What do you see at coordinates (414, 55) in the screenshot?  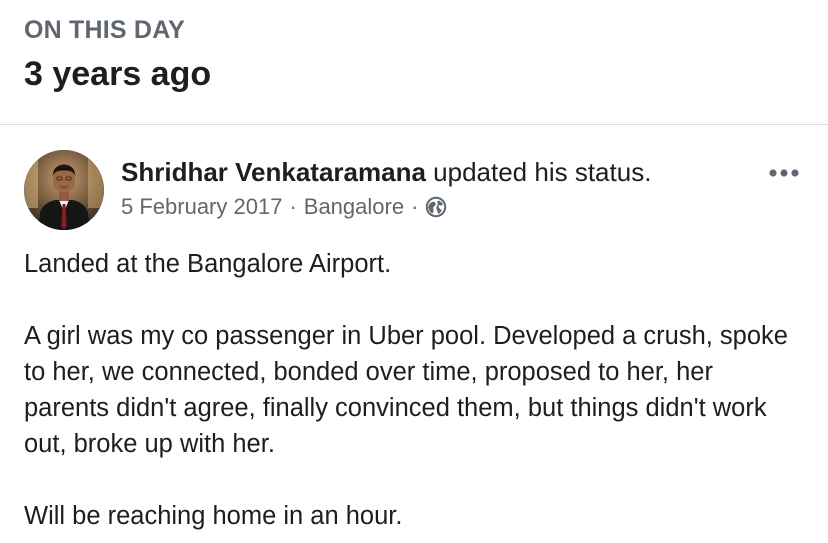 I see `memory-header: ON THIS DAY 3 years ago` at bounding box center [414, 55].